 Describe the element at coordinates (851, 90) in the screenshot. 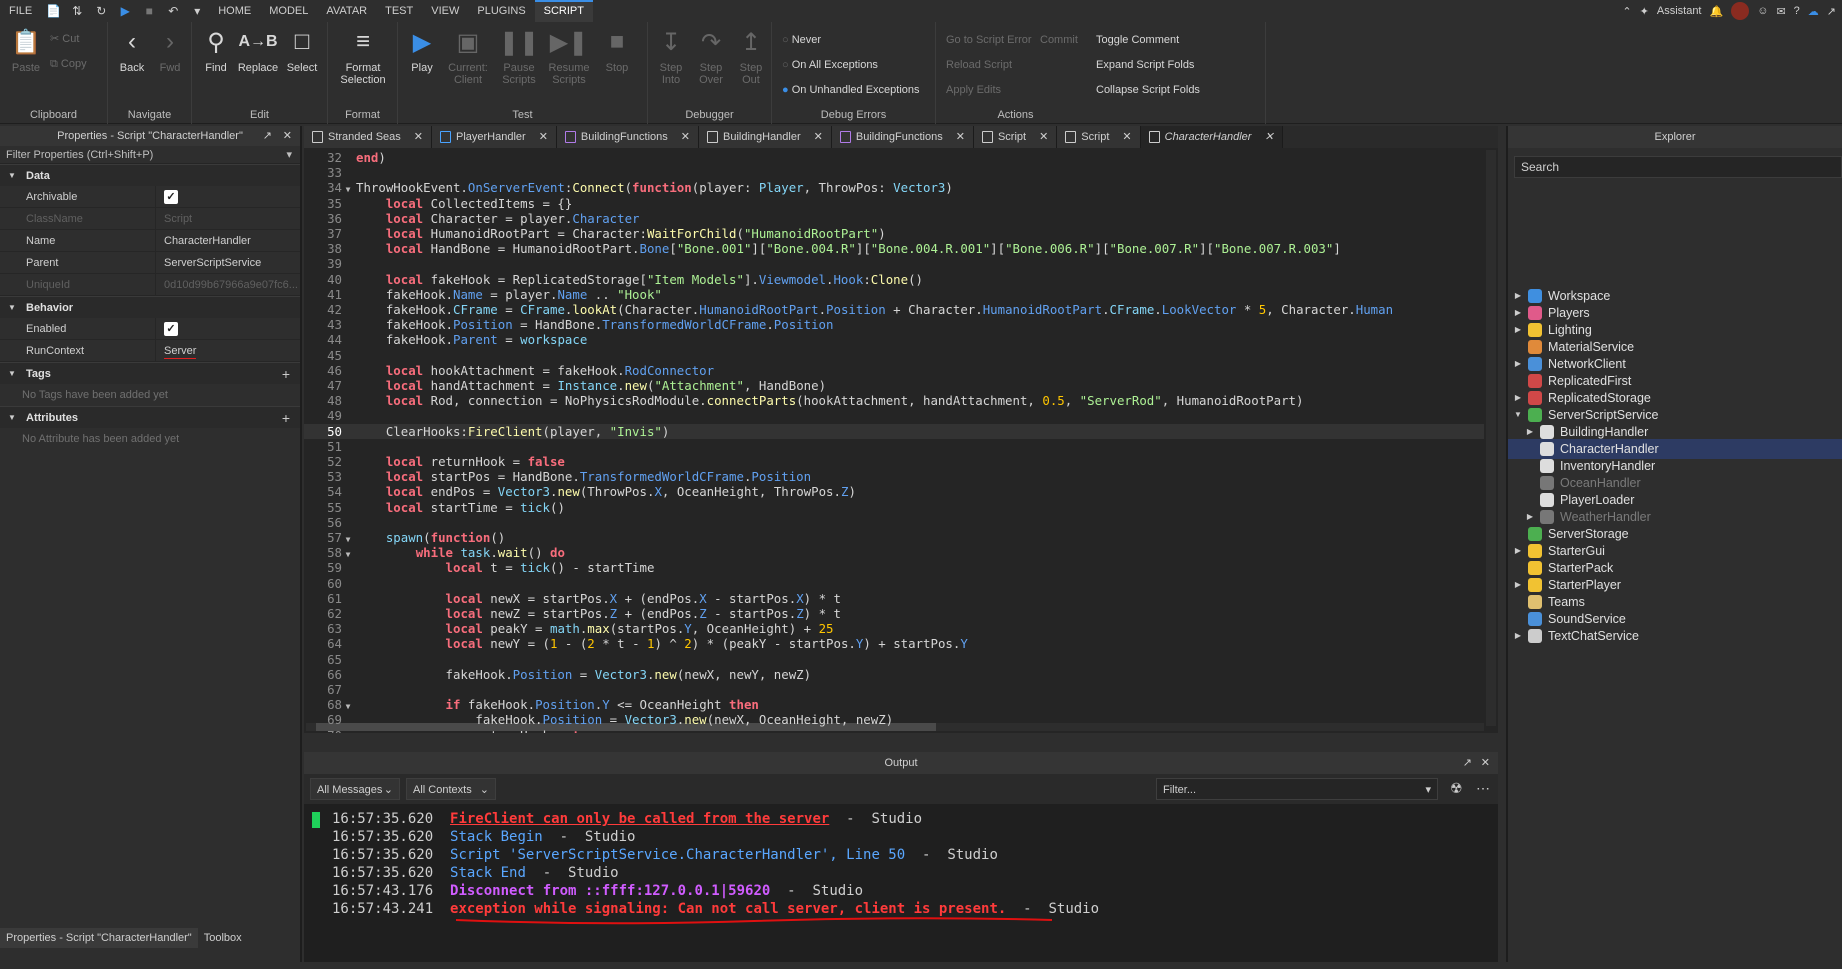

I see `on-unhandled-exceptions-radio: ● On Unhandled Exceptions` at that location.